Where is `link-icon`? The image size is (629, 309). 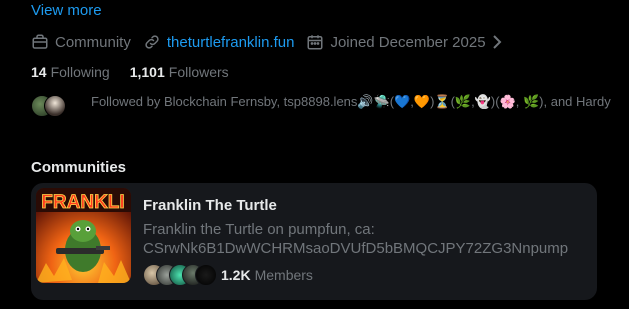 link-icon is located at coordinates (152, 42).